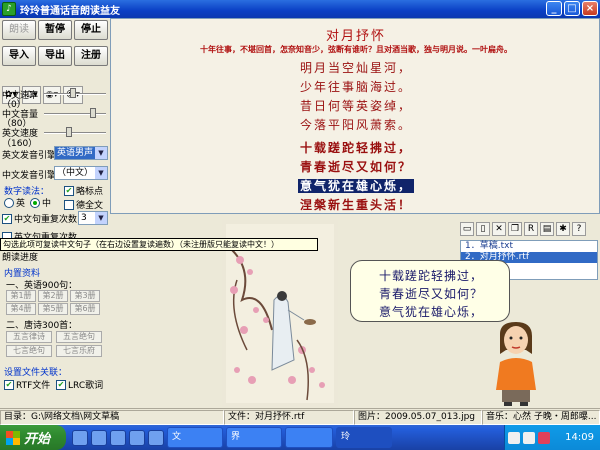 This screenshot has height=450, width=600. What do you see at coordinates (93, 218) in the screenshot?
I see `cn-repeat-select: 3 ▼` at bounding box center [93, 218].